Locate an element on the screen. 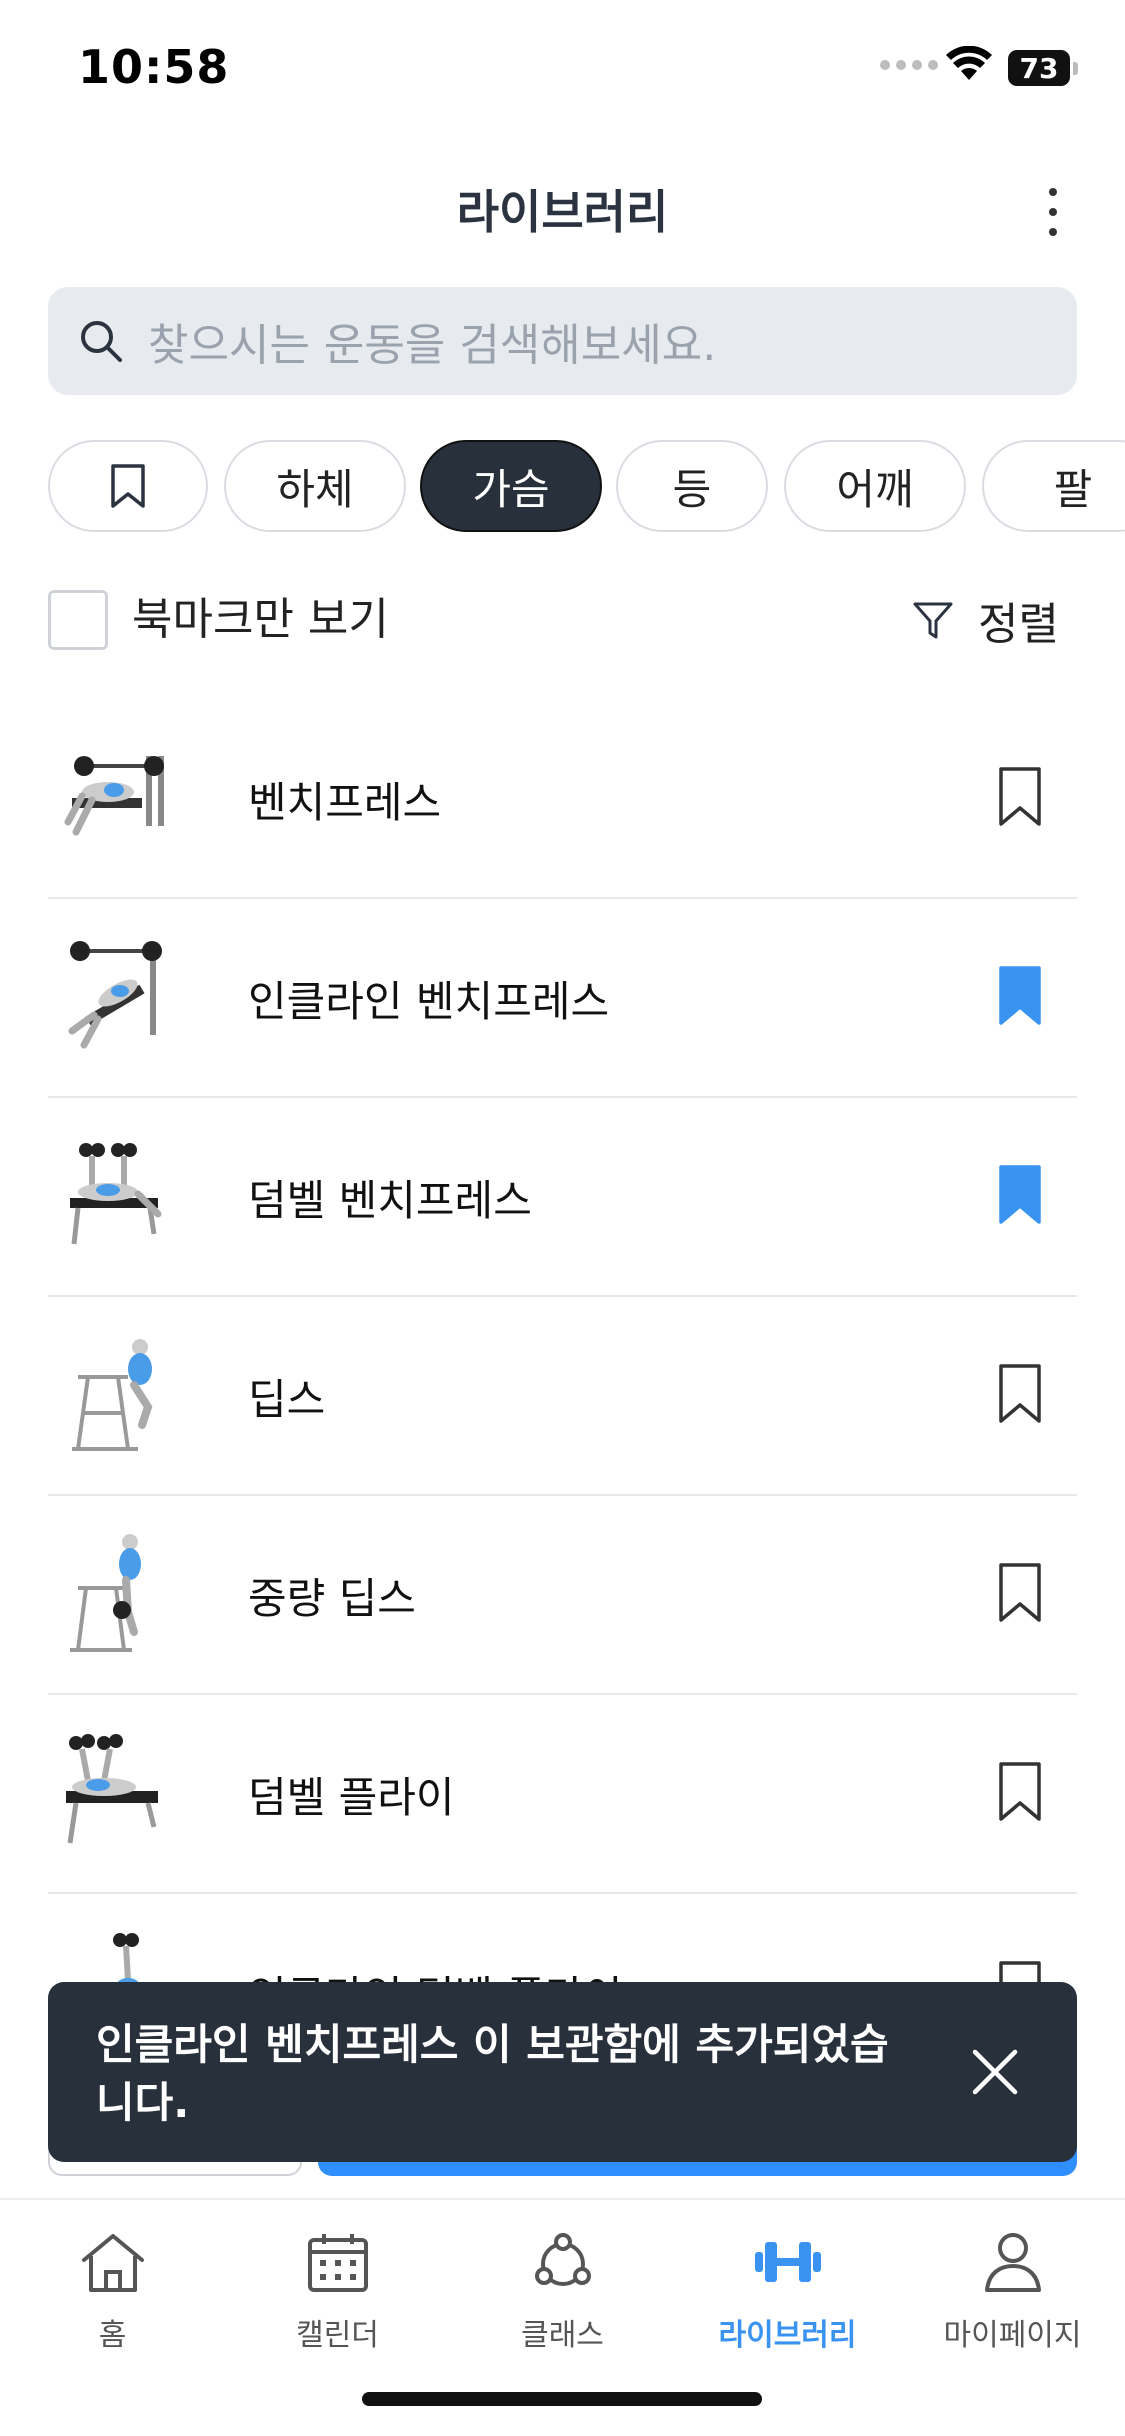  list-item: 벤치프레스 is located at coordinates (562, 799).